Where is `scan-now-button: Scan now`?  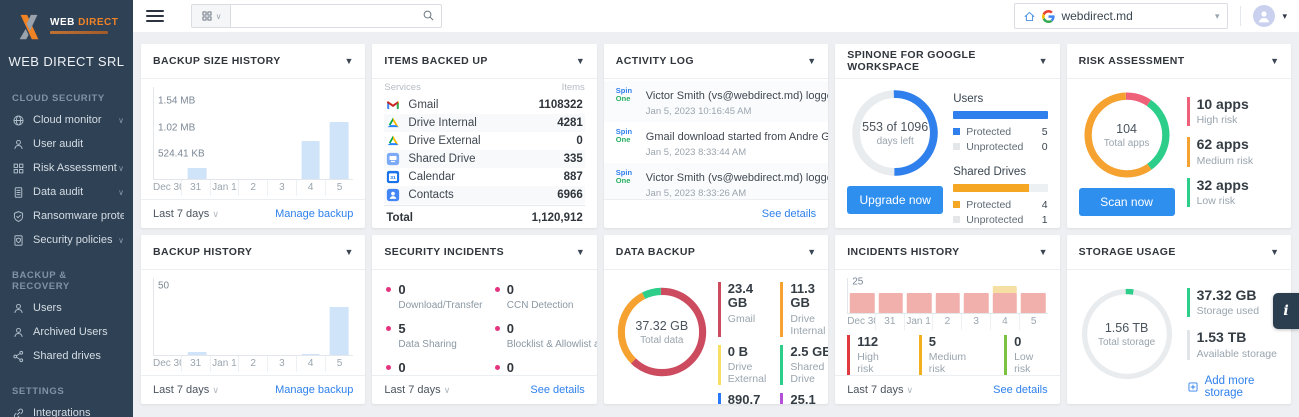 scan-now-button: Scan now is located at coordinates (1126, 202).